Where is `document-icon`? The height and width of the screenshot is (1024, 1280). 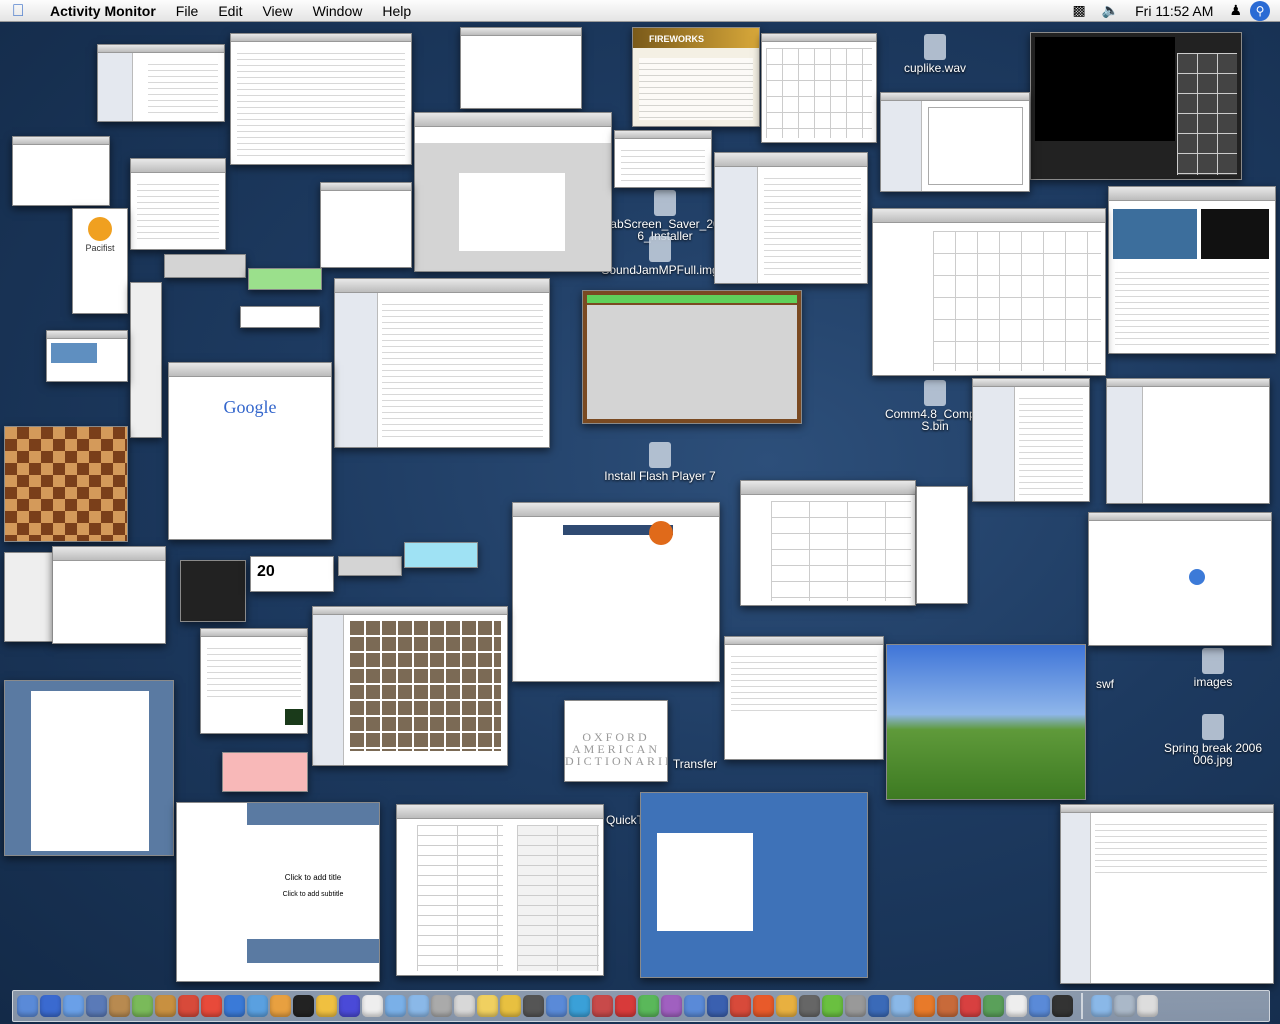
document-icon is located at coordinates (1016, 1006).